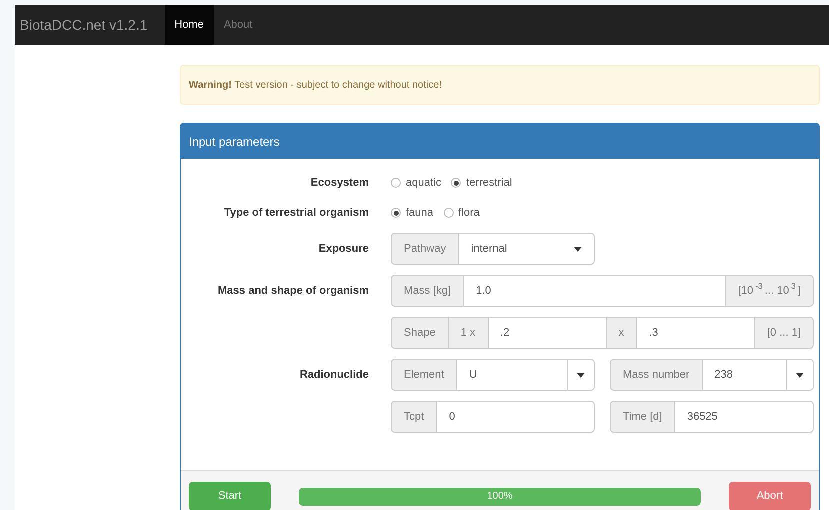  What do you see at coordinates (189, 25) in the screenshot?
I see `nav-tab: Home` at bounding box center [189, 25].